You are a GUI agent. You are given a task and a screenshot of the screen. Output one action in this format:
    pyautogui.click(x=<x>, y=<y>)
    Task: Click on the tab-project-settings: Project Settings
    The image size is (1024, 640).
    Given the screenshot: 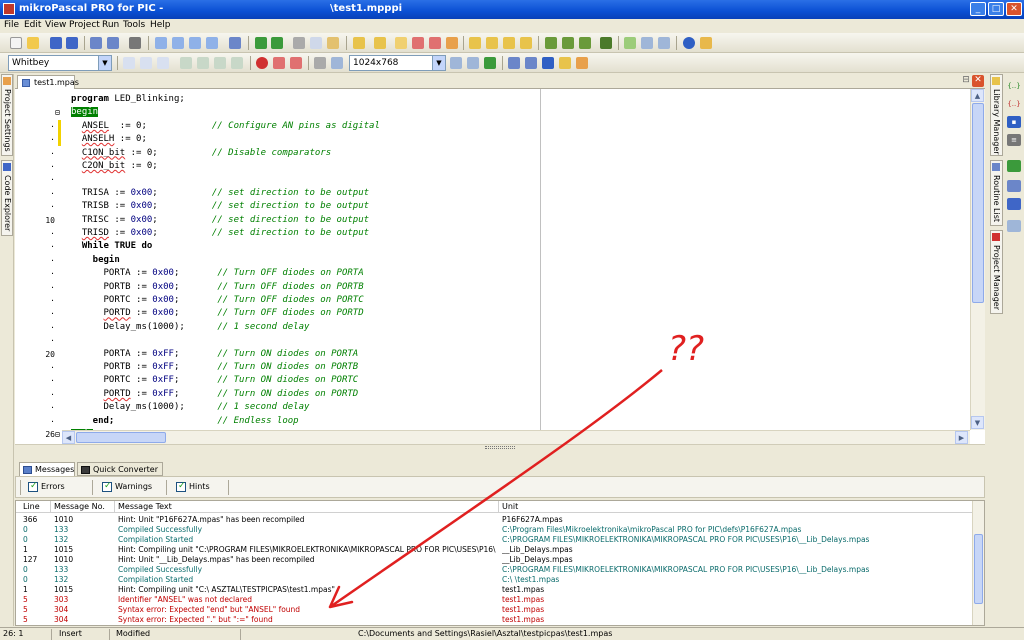 What is the action you would take?
    pyautogui.click(x=7, y=115)
    